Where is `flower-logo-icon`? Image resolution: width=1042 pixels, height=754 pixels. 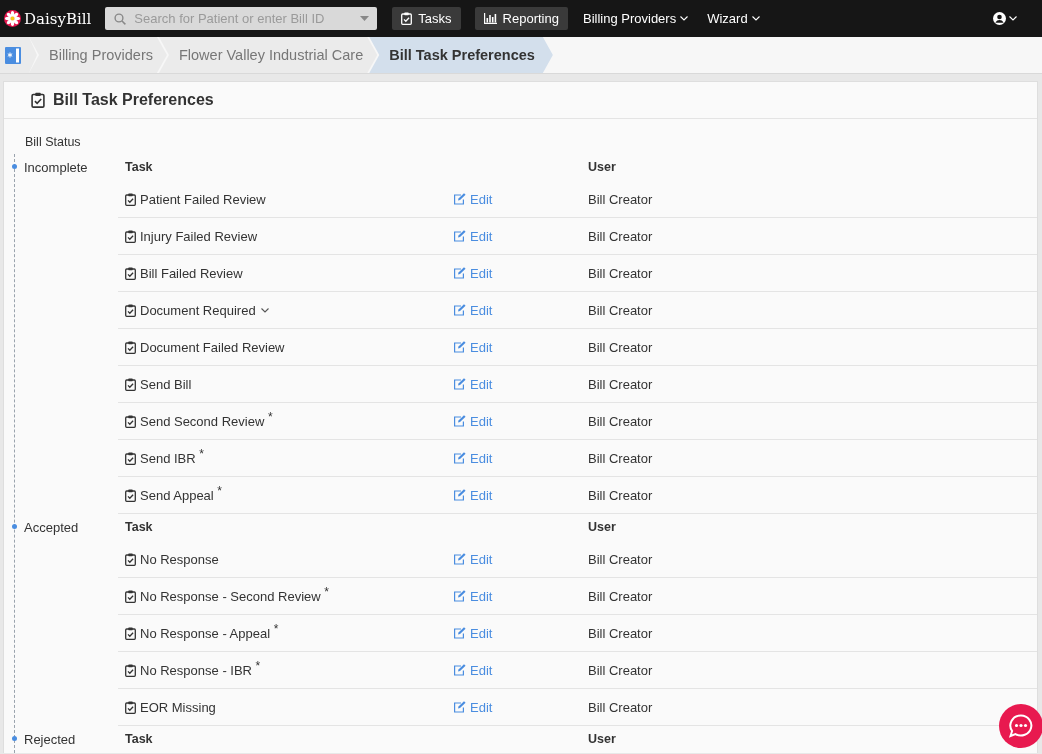 flower-logo-icon is located at coordinates (12, 18).